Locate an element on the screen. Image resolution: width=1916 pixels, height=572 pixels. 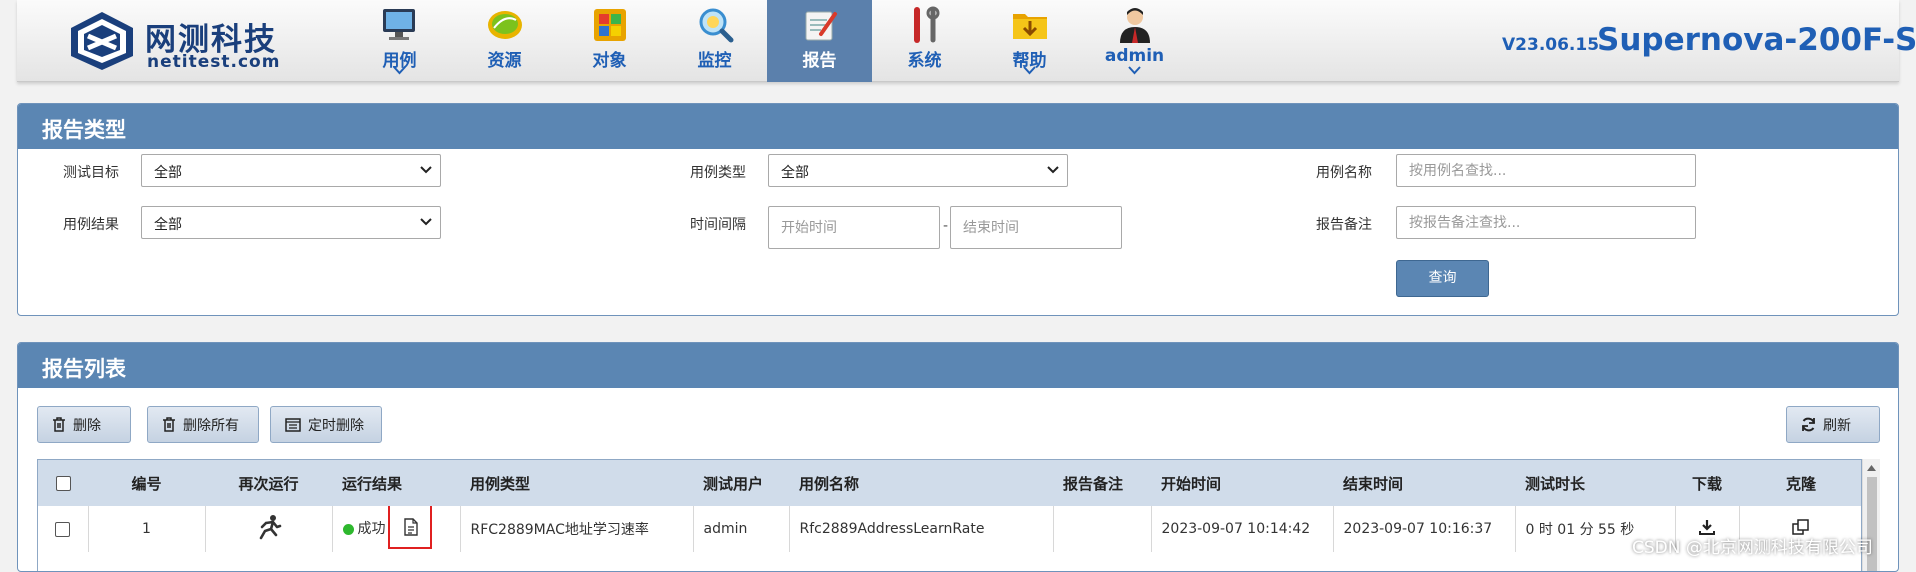
delete-all-button: 删除所有 is located at coordinates (203, 424).